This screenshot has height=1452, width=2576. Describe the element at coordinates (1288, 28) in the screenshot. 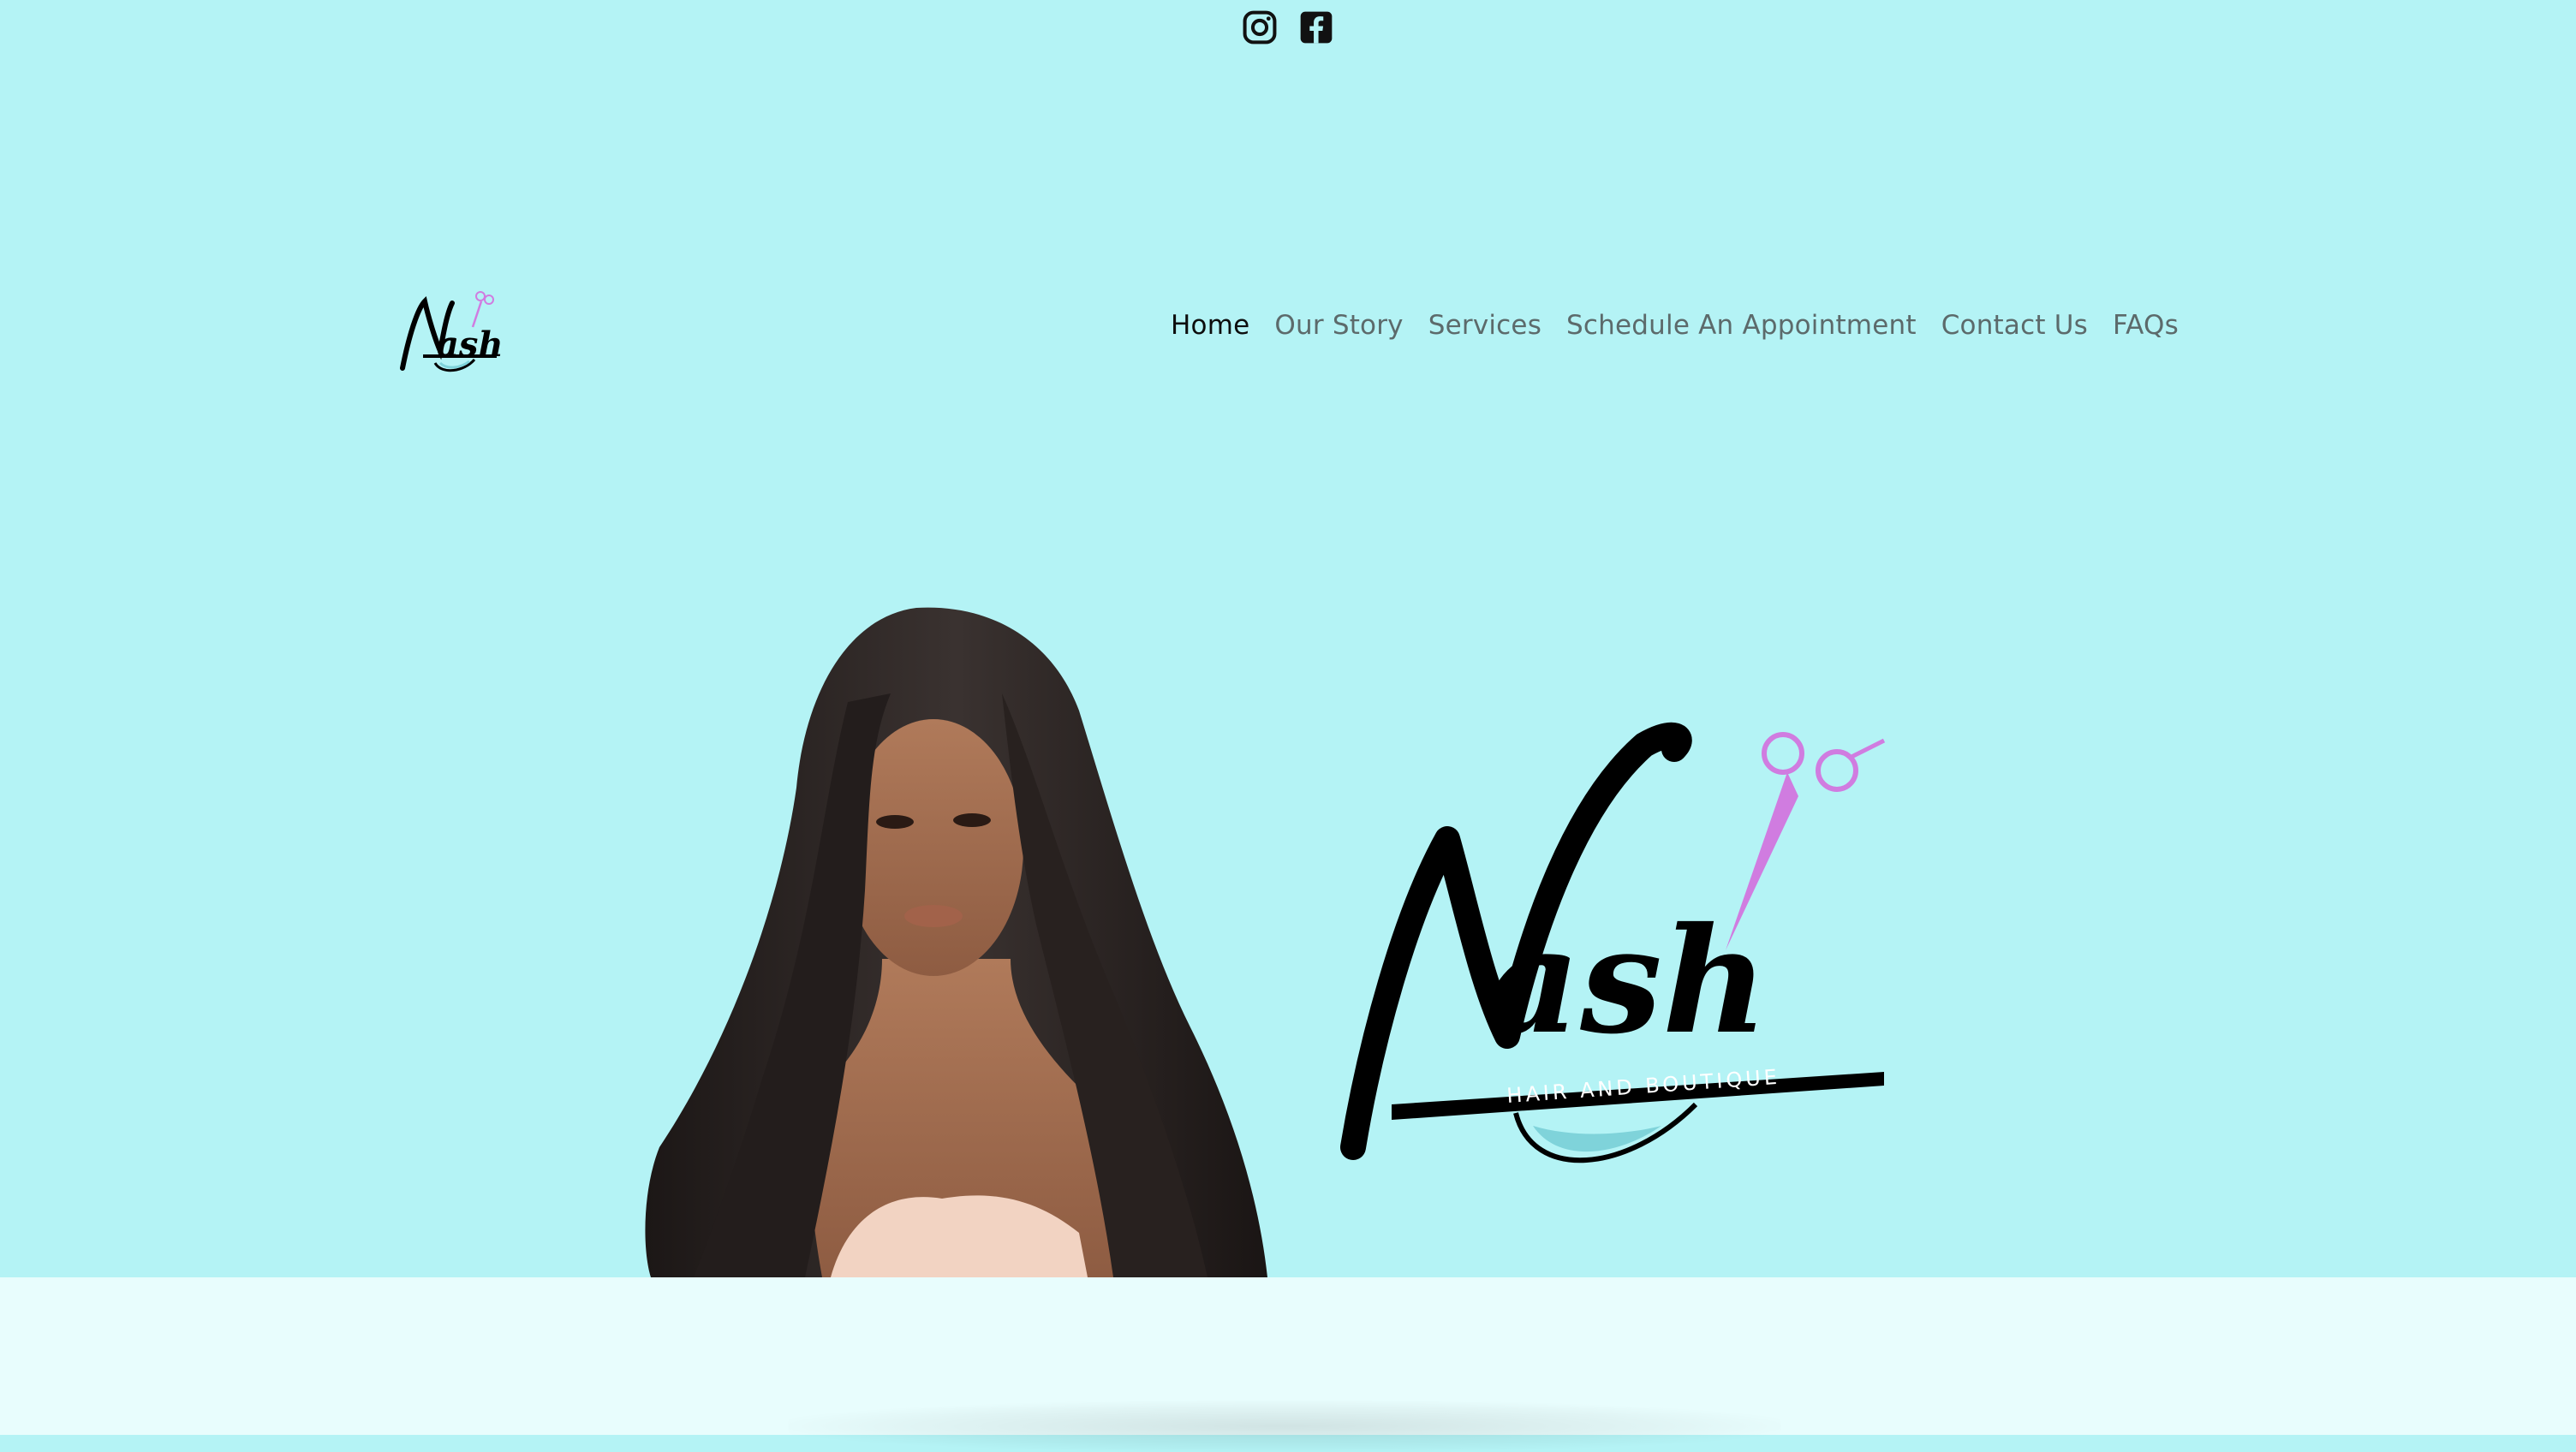

I see `social-links` at that location.